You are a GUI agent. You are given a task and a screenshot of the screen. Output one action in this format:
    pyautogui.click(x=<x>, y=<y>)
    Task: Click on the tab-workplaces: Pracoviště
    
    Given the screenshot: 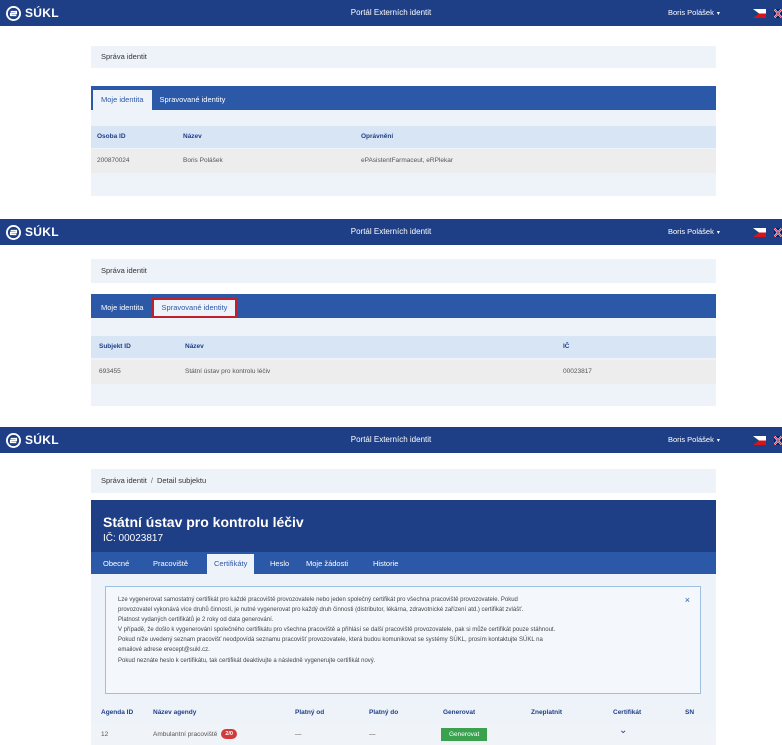 What is the action you would take?
    pyautogui.click(x=170, y=564)
    